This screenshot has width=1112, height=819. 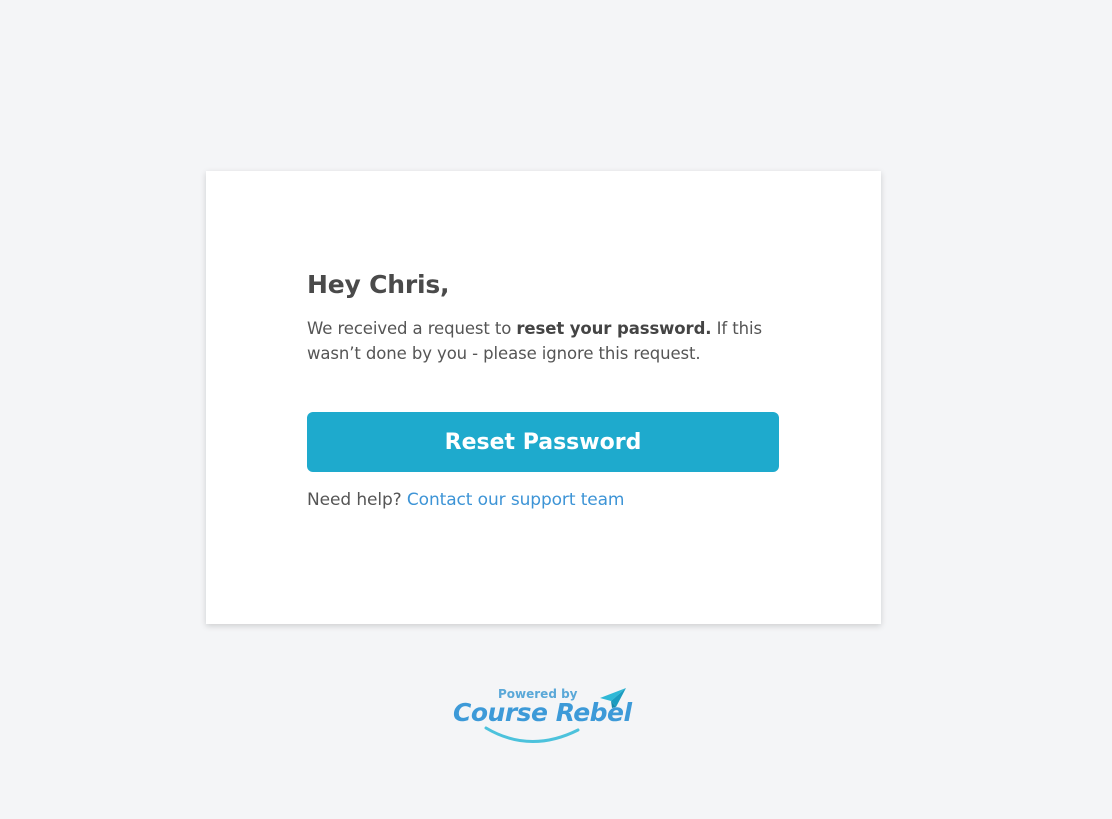 What do you see at coordinates (614, 328) in the screenshot?
I see `message-emphasis: reset your password.` at bounding box center [614, 328].